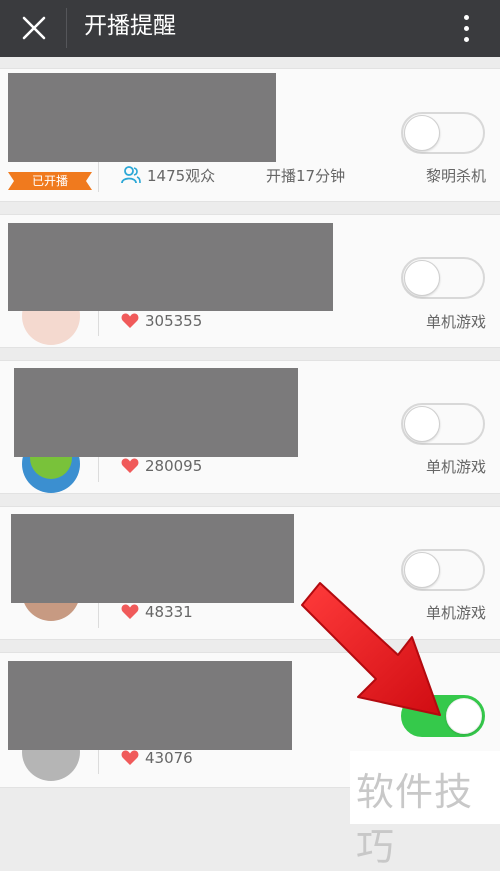 The width and height of the screenshot is (500, 871). I want to click on more-menu-button, so click(466, 28).